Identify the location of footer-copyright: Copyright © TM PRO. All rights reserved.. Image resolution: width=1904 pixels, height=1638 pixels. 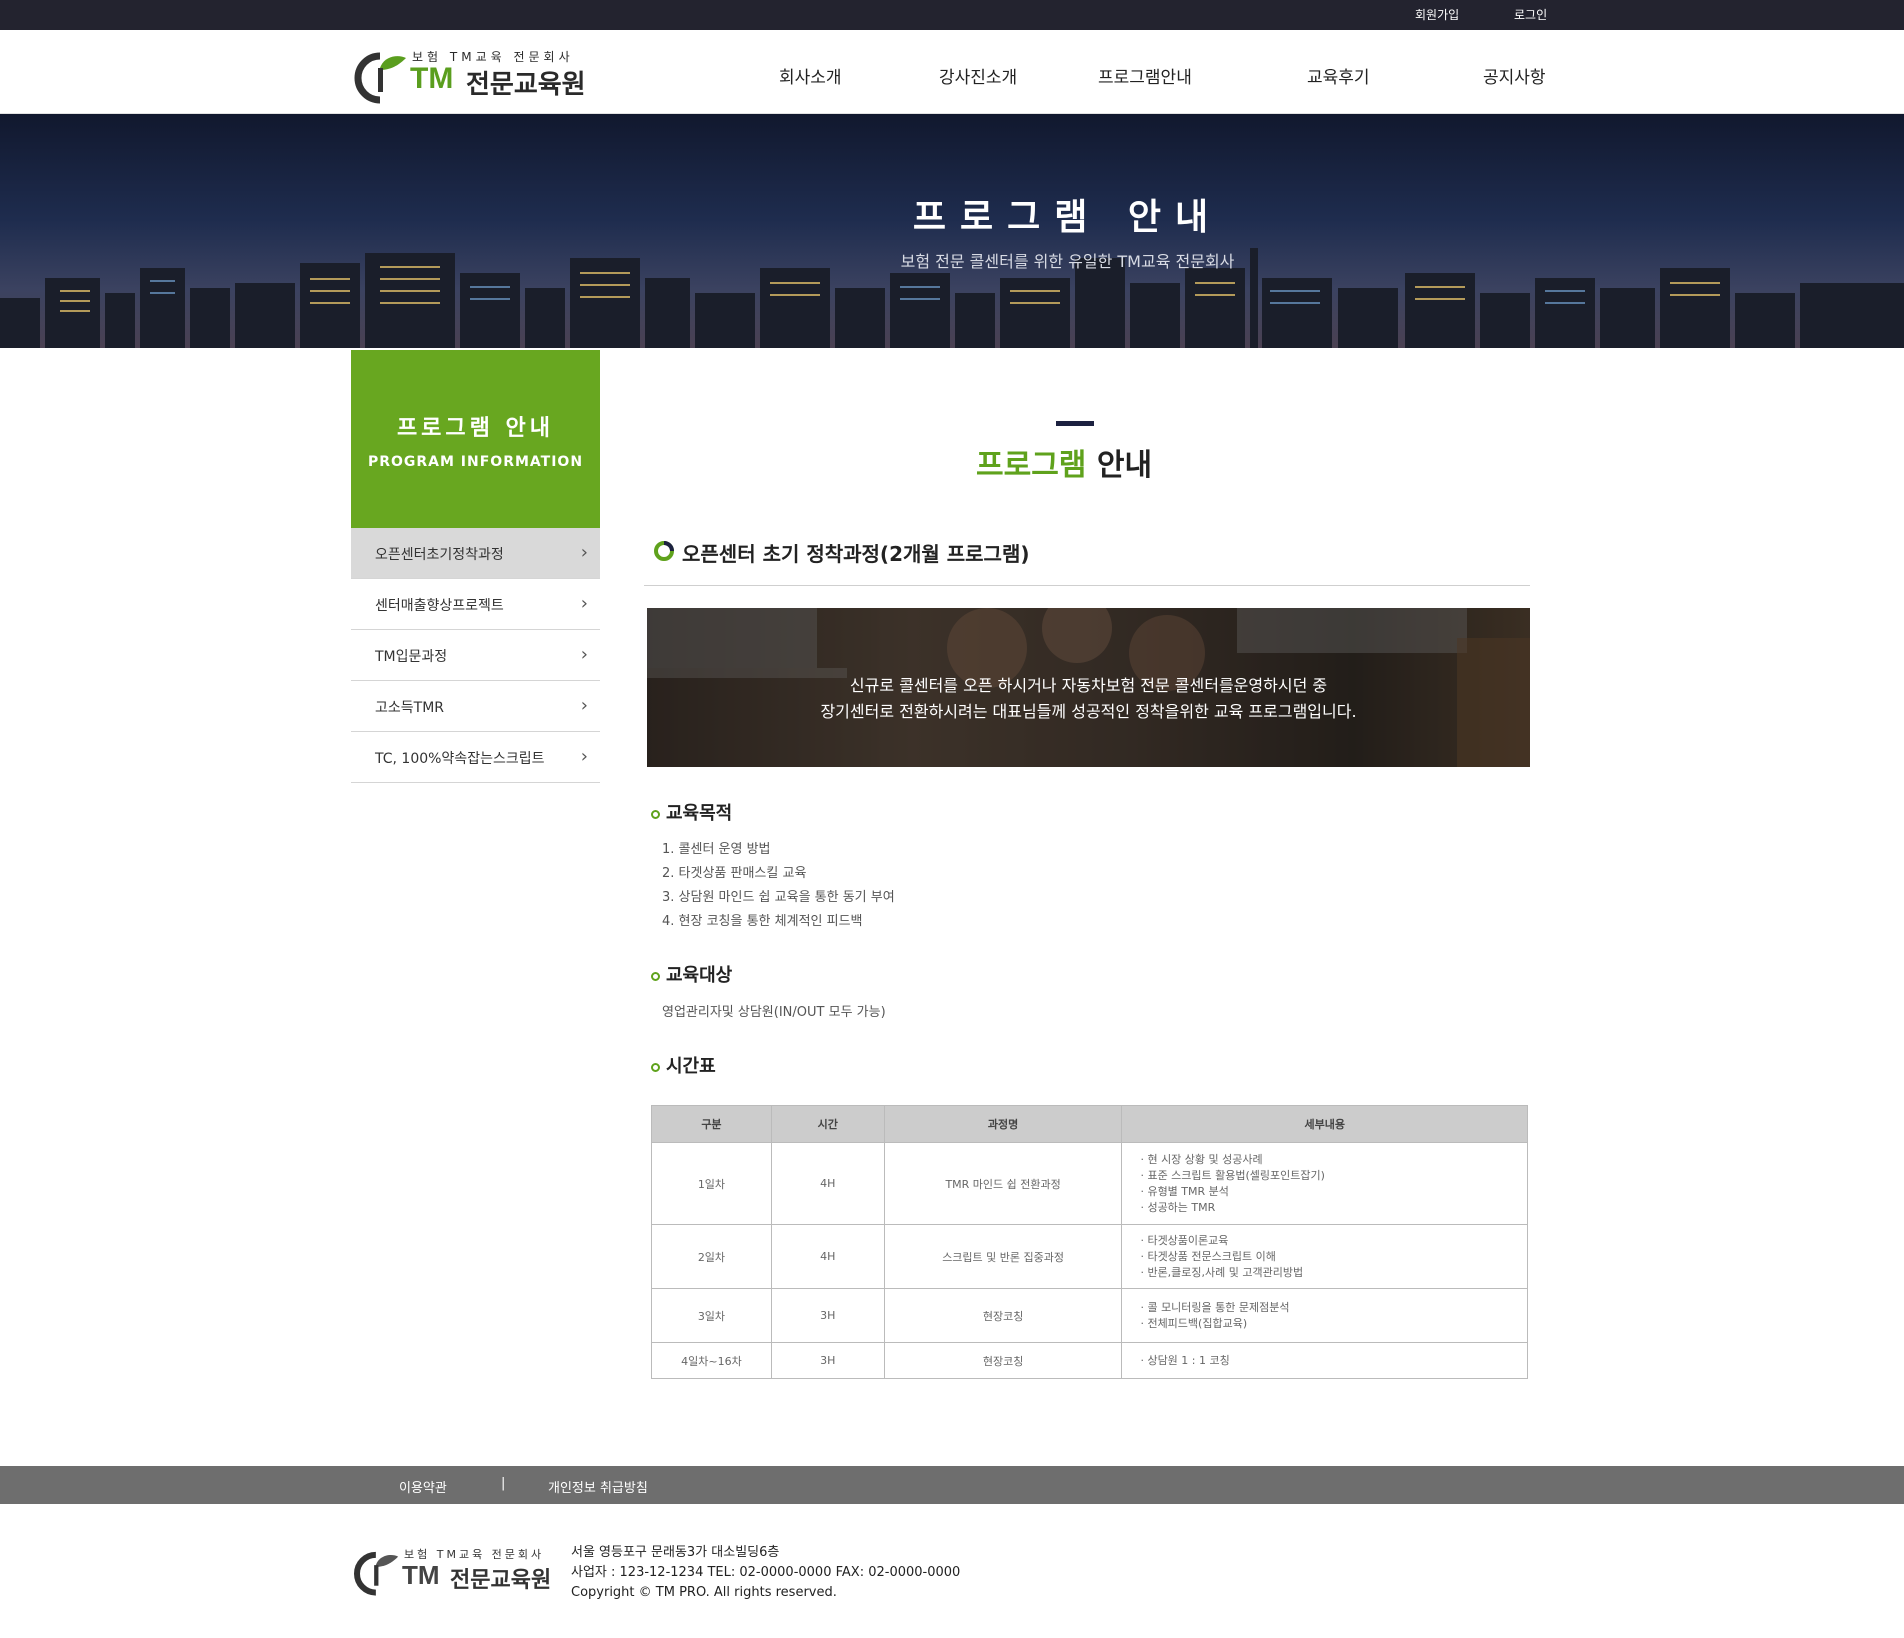
(704, 1592).